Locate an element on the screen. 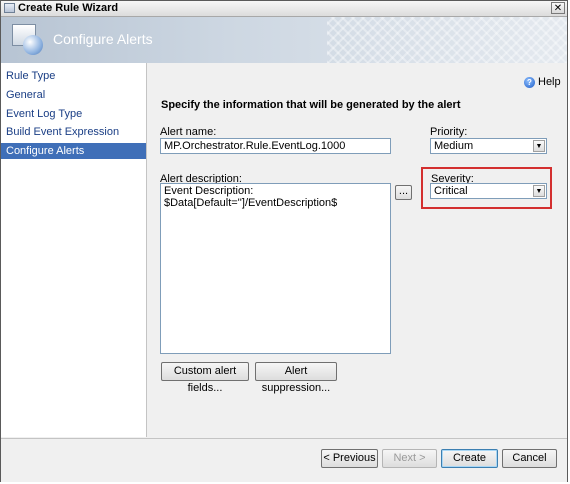 This screenshot has width=570, height=484. page-title: Configure Alerts is located at coordinates (103, 39).